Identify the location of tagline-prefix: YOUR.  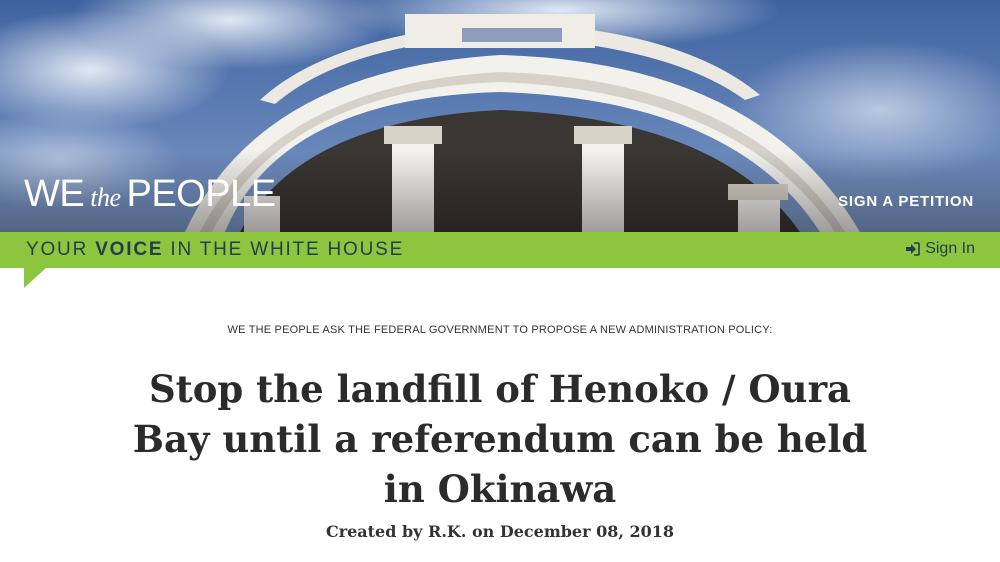
(61, 249).